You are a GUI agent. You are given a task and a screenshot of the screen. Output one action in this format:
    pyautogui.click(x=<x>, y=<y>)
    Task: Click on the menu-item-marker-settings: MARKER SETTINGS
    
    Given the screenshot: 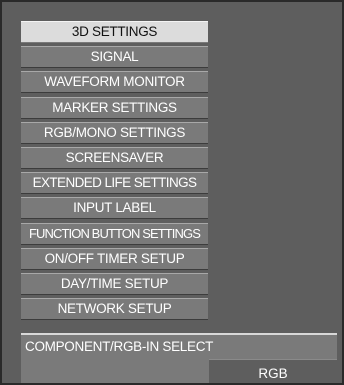 What is the action you would take?
    pyautogui.click(x=114, y=107)
    